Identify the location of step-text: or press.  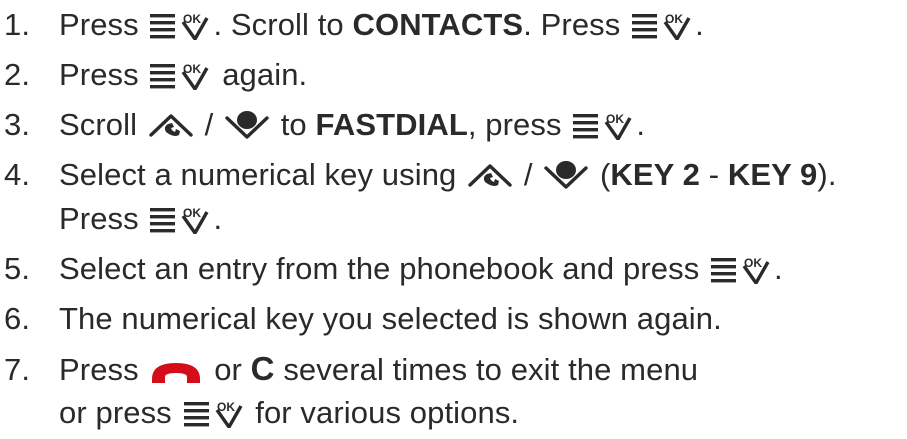
(115, 412).